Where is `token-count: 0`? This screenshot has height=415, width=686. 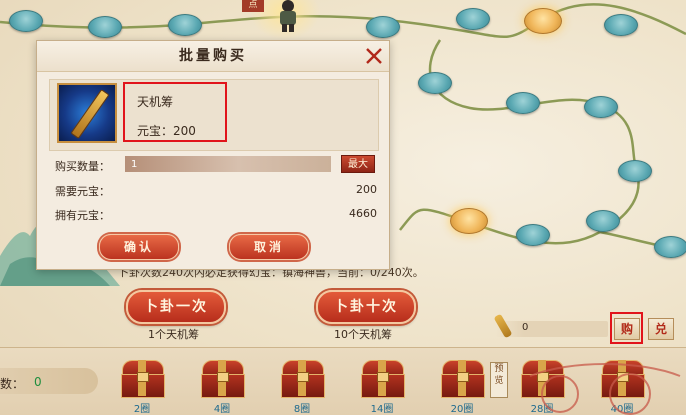 token-count: 0 is located at coordinates (525, 327).